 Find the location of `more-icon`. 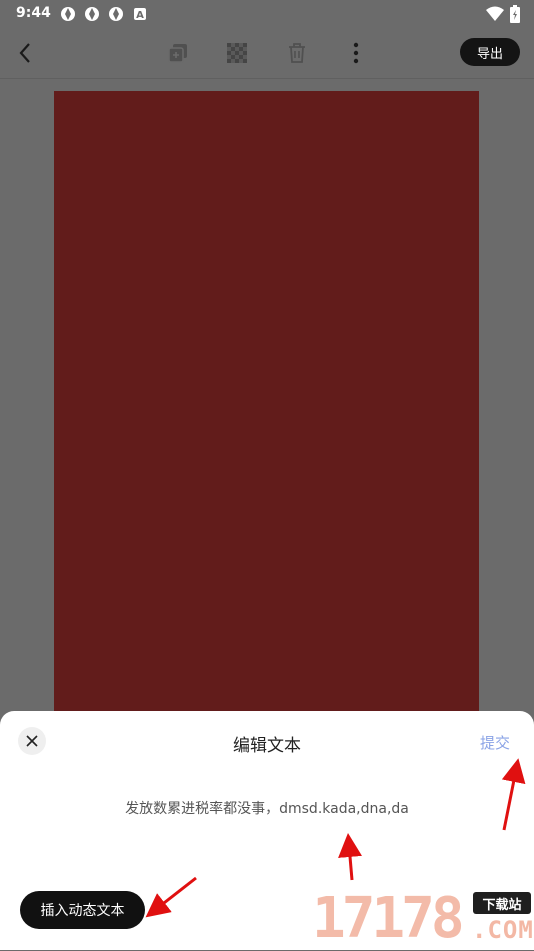

more-icon is located at coordinates (356, 53).